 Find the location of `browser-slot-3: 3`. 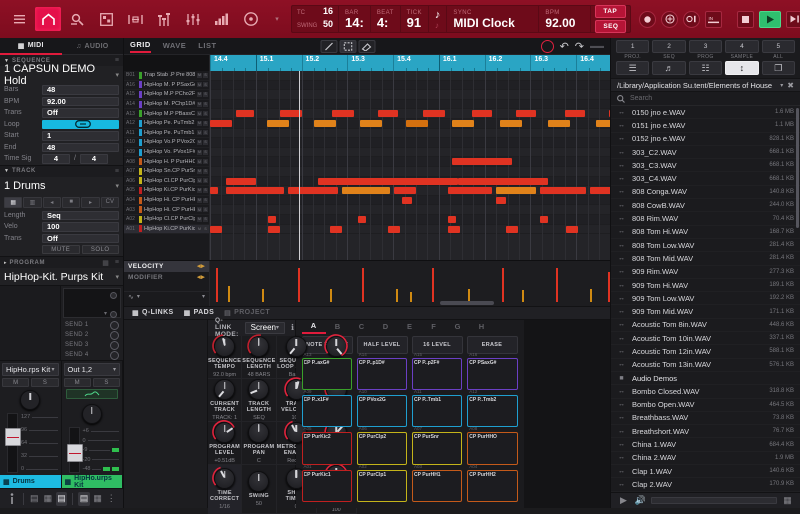

browser-slot-3: 3 is located at coordinates (705, 46).